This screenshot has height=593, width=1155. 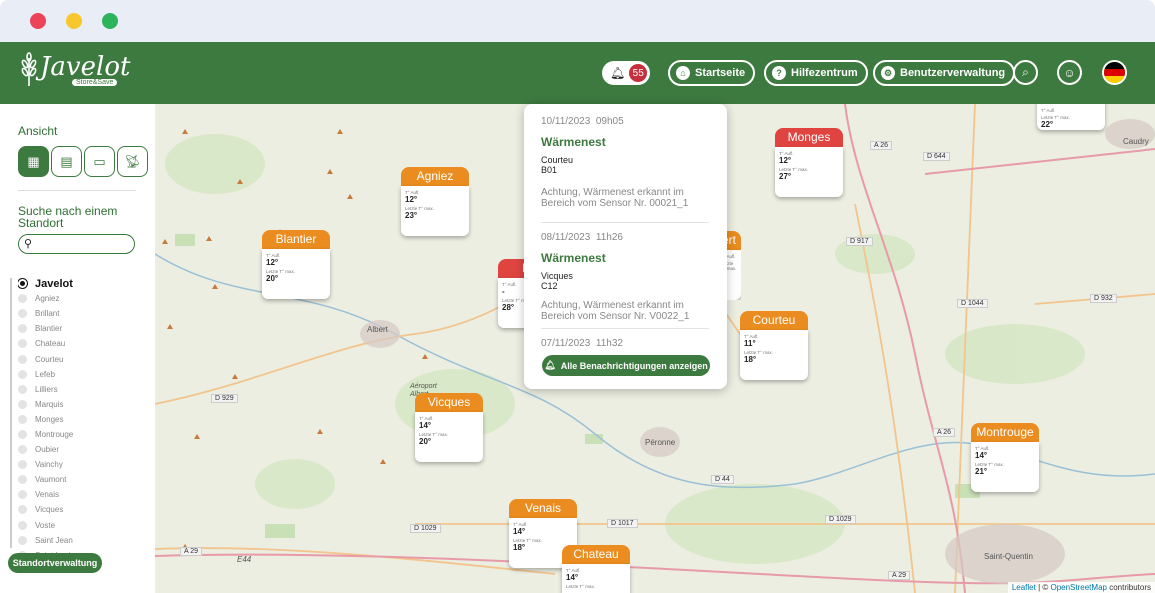 I want to click on location-list-item: Lilliers, so click(x=83, y=389).